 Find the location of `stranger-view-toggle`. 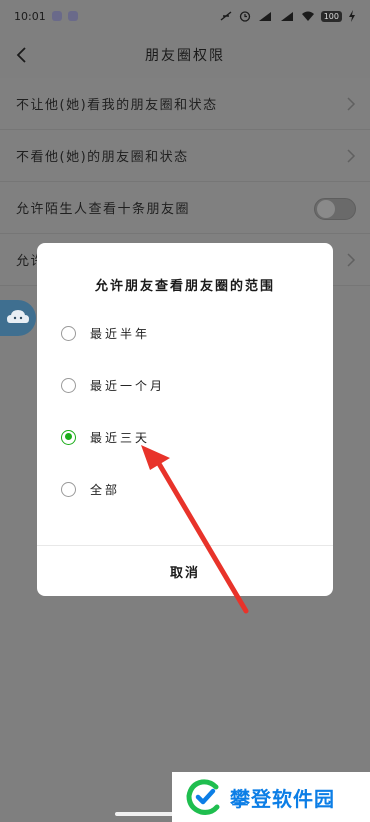

stranger-view-toggle is located at coordinates (335, 209).